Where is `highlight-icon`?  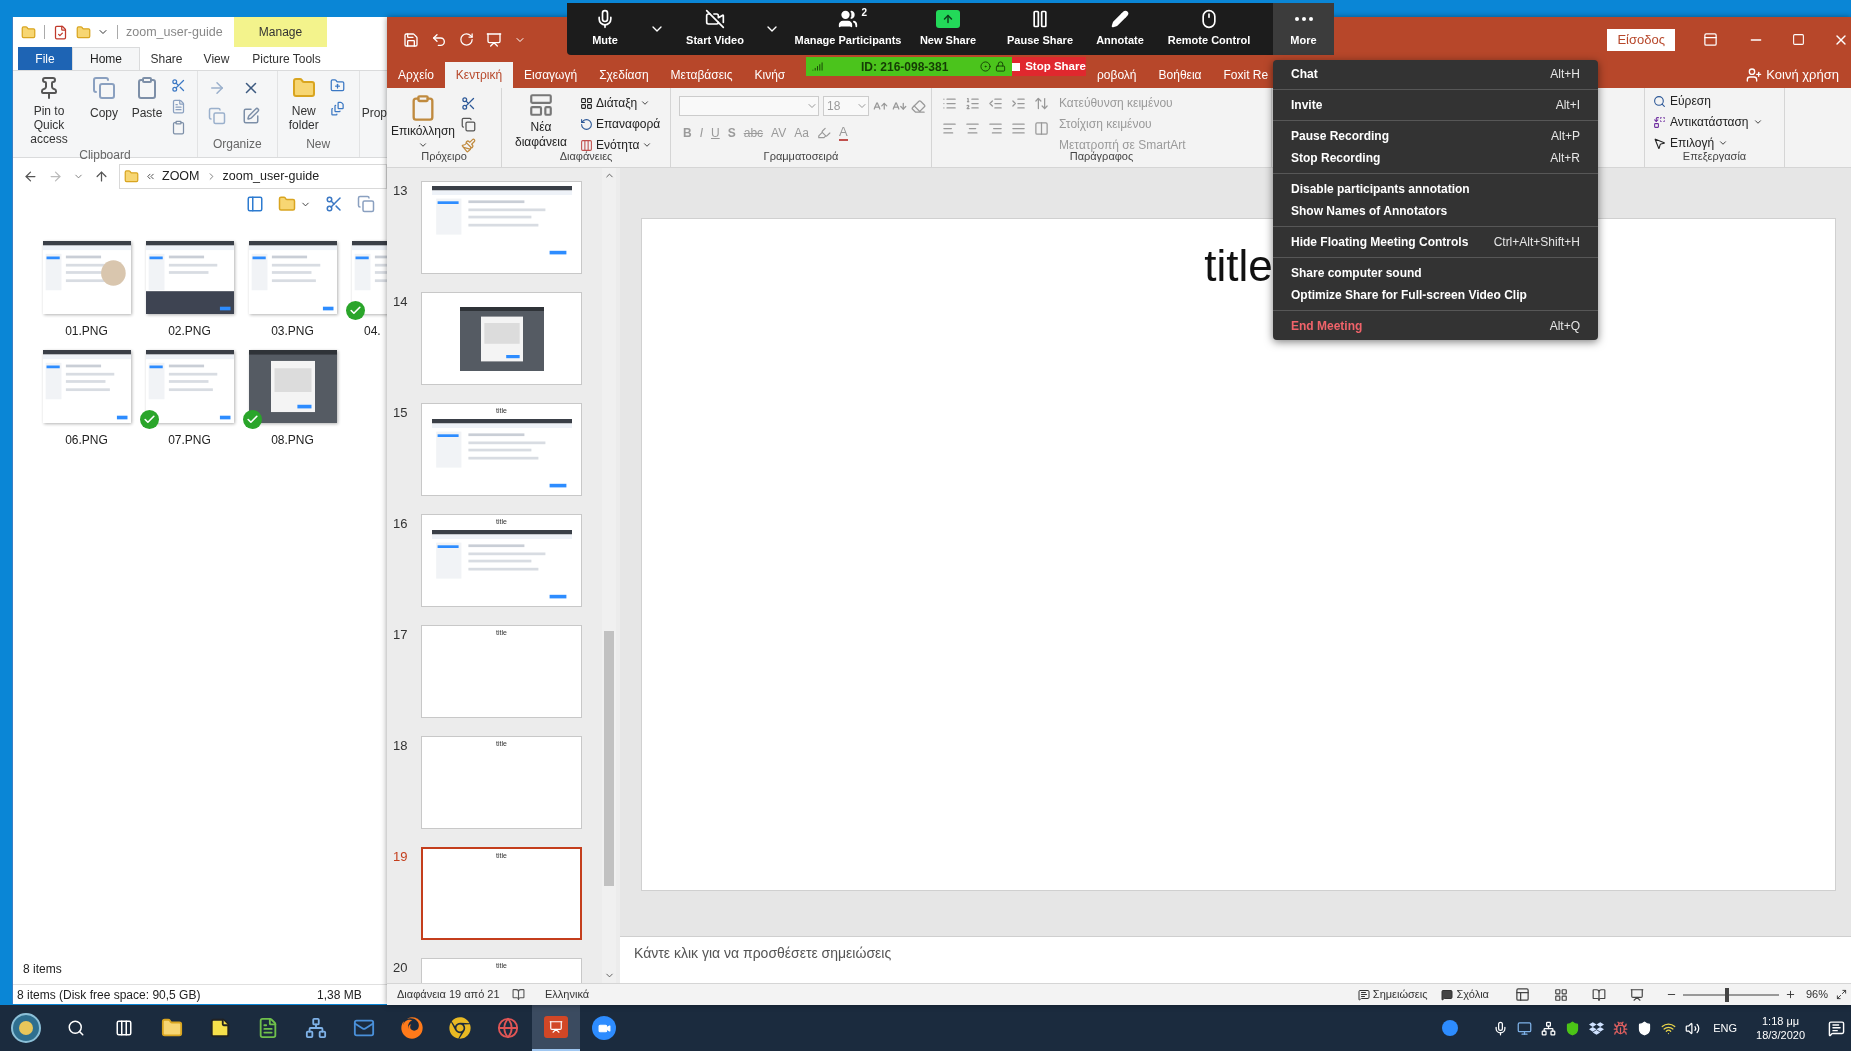 highlight-icon is located at coordinates (823, 133).